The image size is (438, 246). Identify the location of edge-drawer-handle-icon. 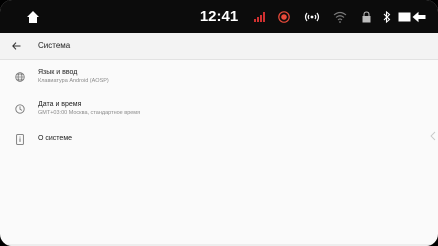
(433, 134).